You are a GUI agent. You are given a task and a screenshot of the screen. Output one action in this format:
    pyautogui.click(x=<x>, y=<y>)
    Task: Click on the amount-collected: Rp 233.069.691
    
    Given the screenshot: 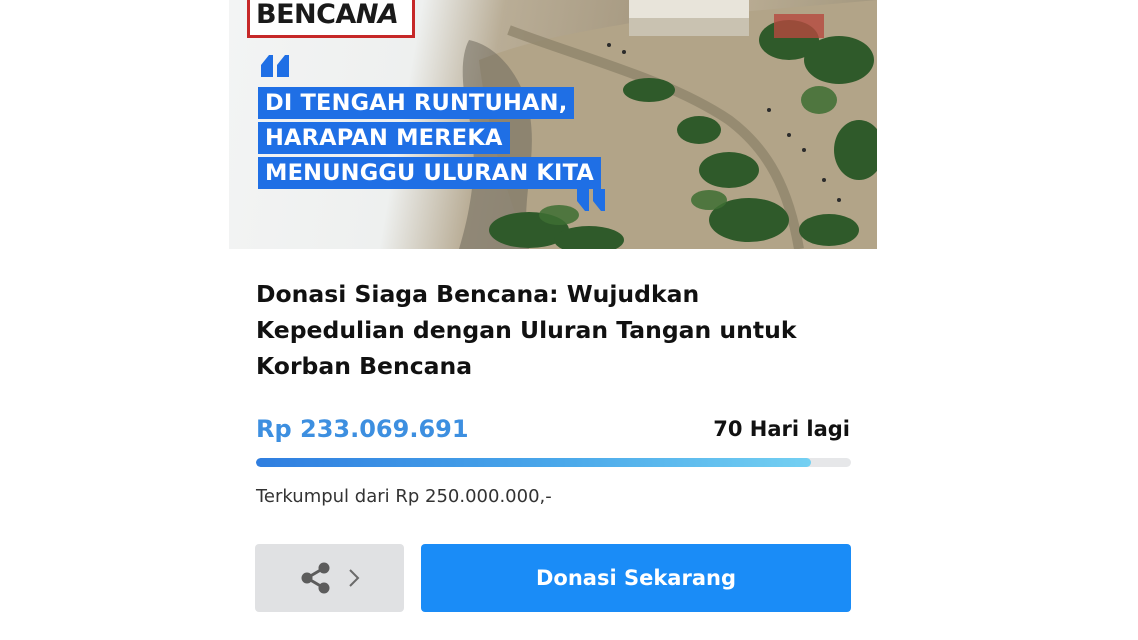 What is the action you would take?
    pyautogui.click(x=362, y=429)
    